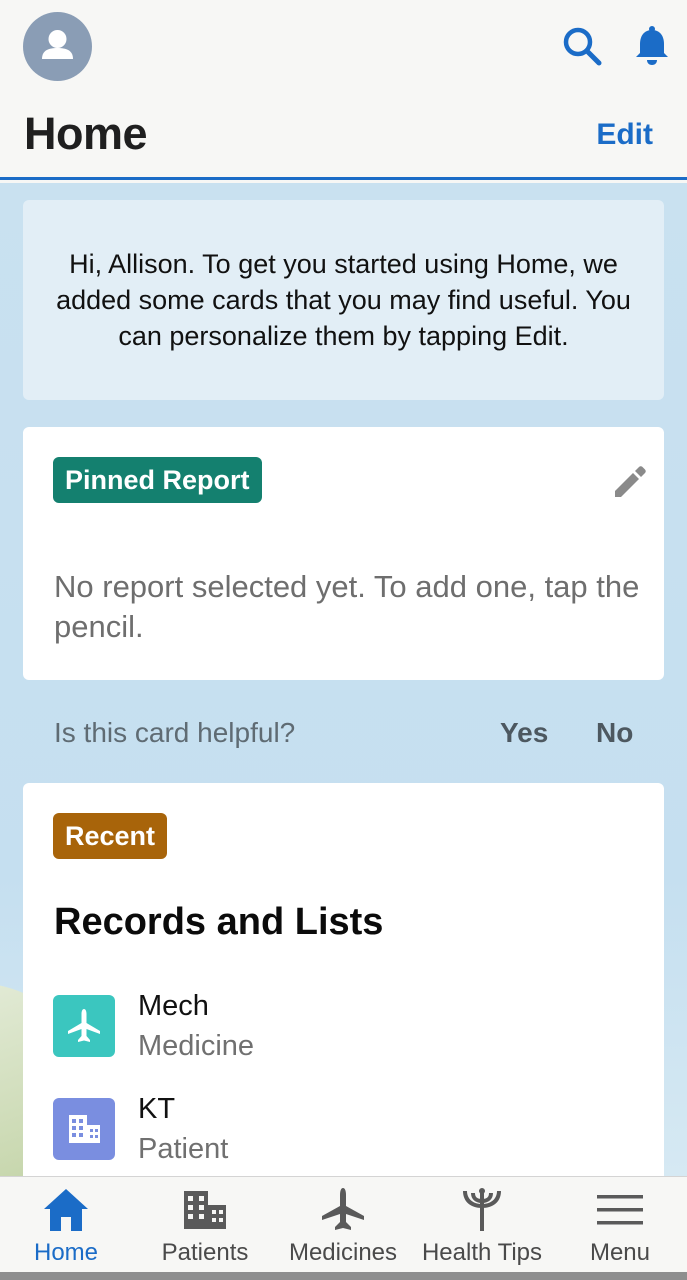  I want to click on edit-button: Edit, so click(624, 135).